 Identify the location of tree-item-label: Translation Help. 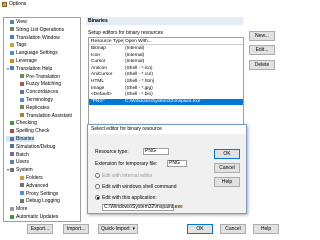
(34, 68).